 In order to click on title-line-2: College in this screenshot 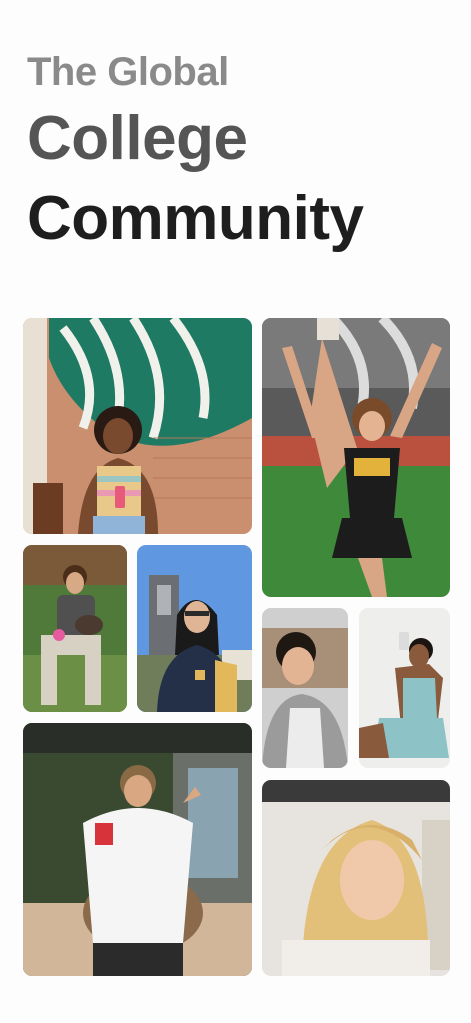, I will do `click(137, 138)`.